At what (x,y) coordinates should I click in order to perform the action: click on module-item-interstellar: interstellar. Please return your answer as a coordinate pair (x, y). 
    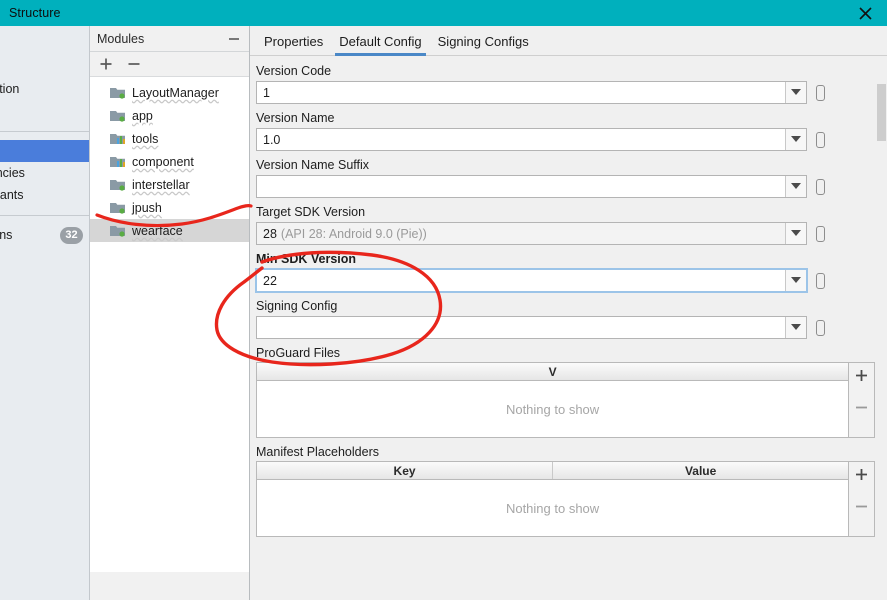
    Looking at the image, I should click on (169, 184).